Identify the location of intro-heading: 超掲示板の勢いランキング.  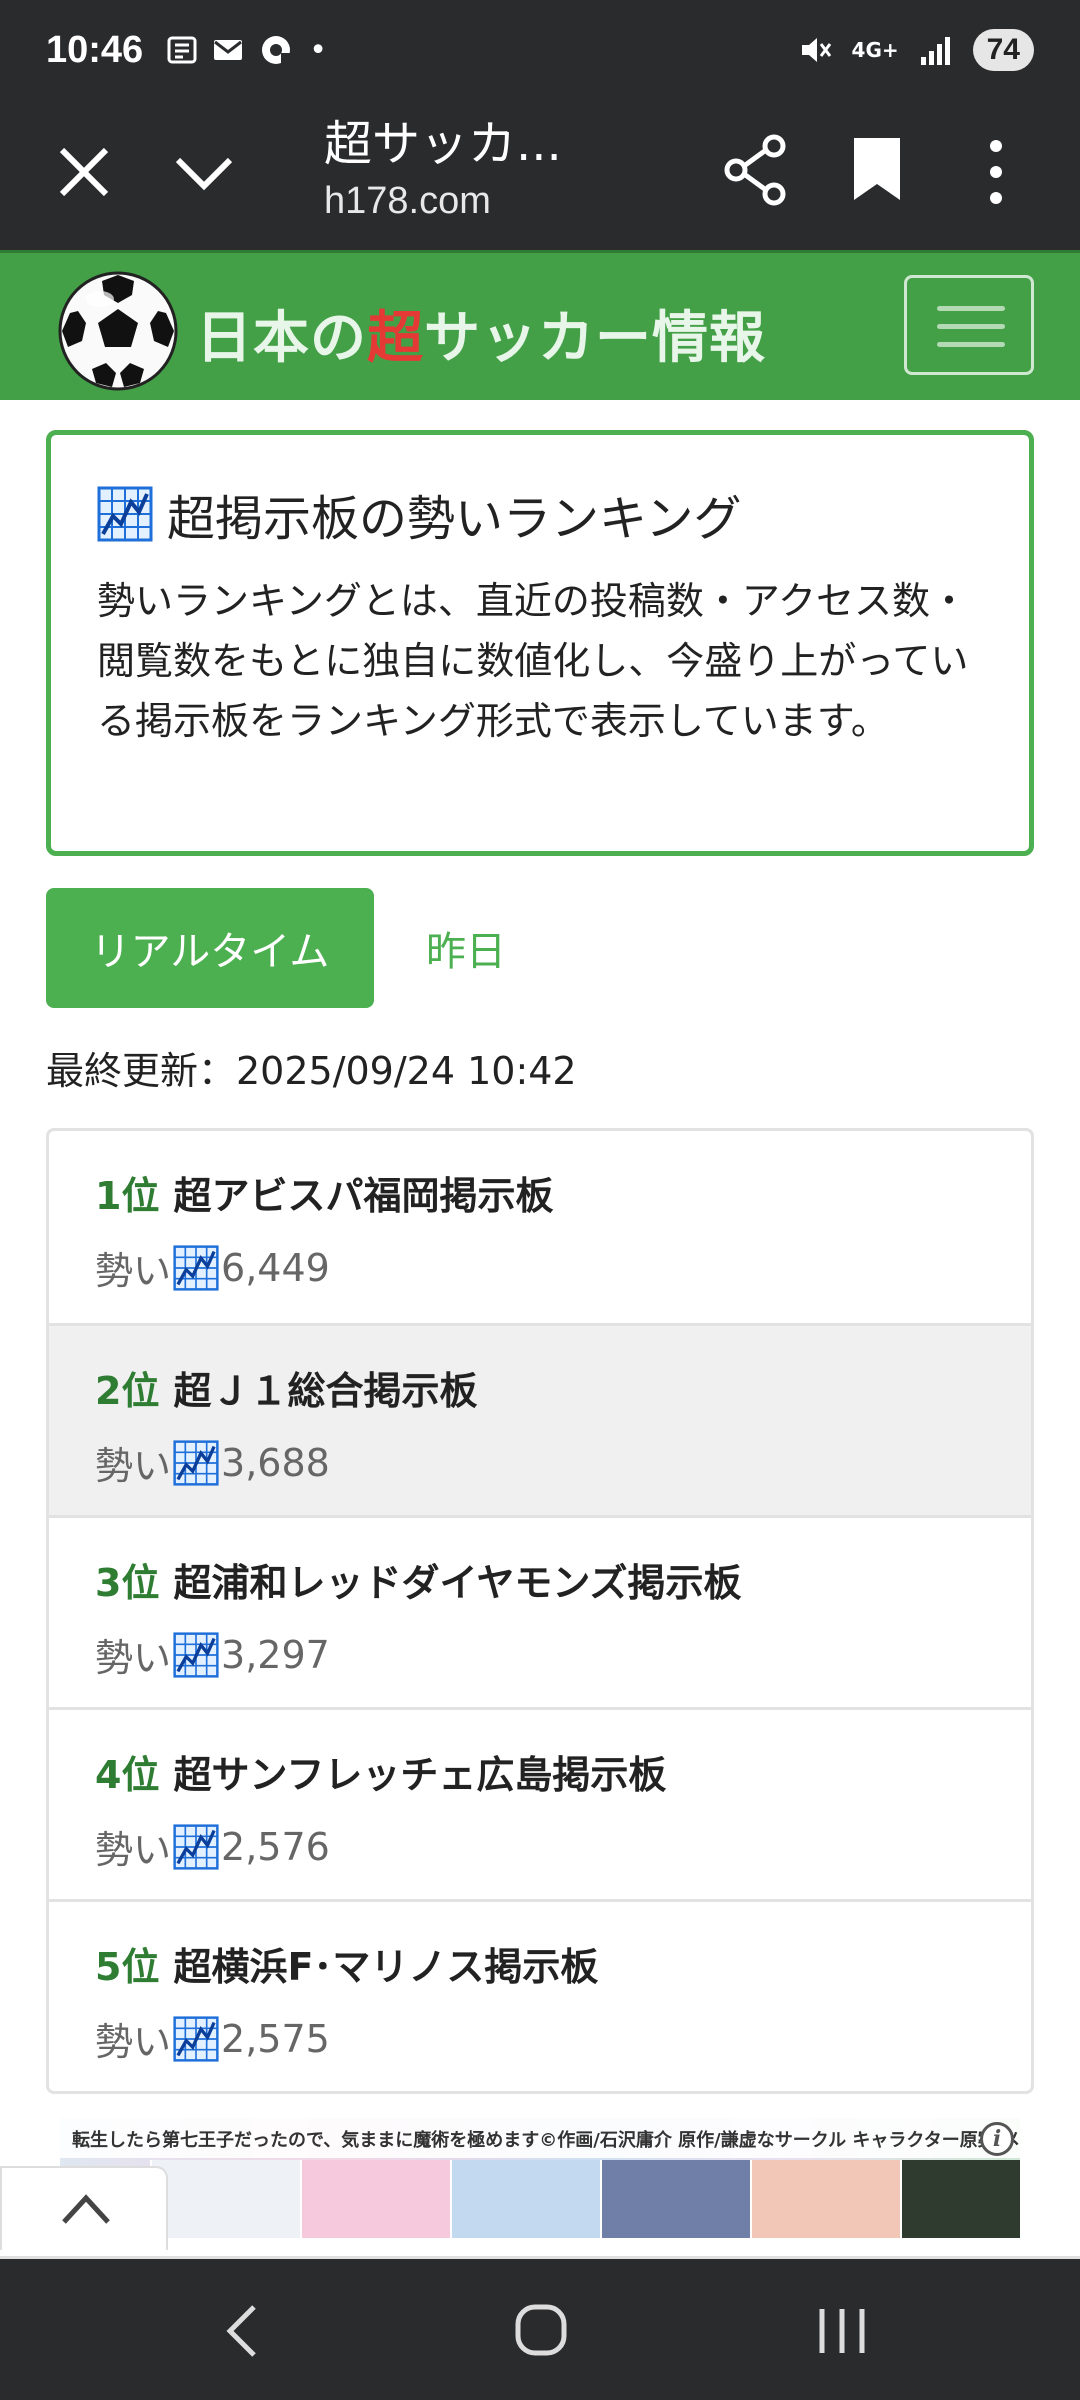
(540, 514).